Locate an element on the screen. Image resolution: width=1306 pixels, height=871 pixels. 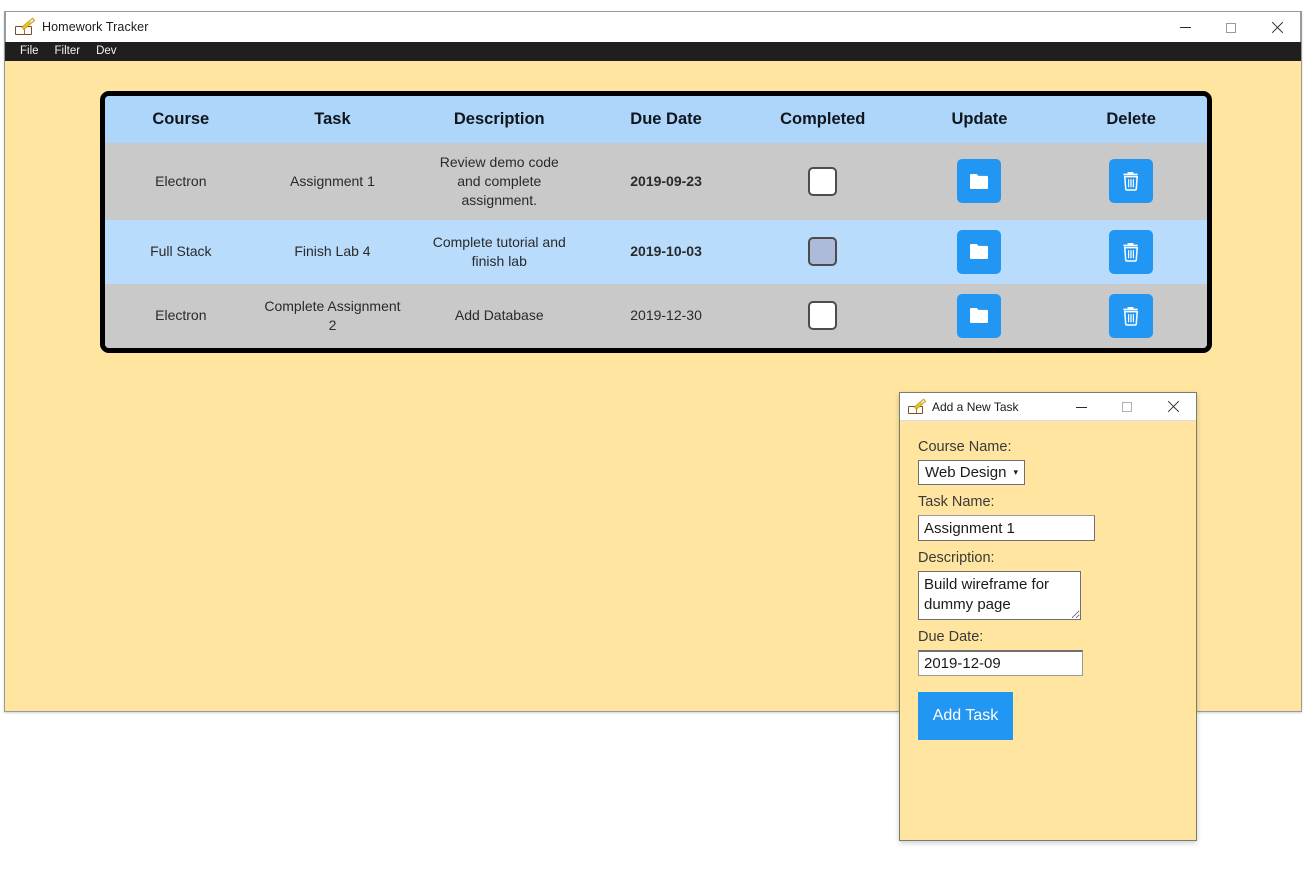
task-name-label: Task Name: is located at coordinates (956, 502).